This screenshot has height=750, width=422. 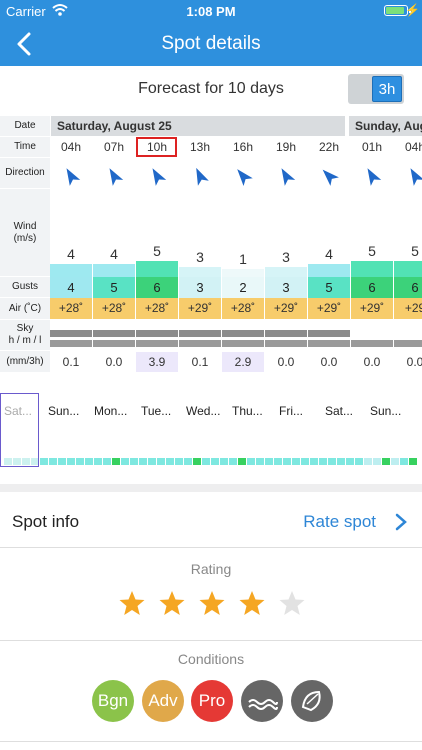 What do you see at coordinates (385, 126) in the screenshot?
I see `date-header-2: Sunday, August 26` at bounding box center [385, 126].